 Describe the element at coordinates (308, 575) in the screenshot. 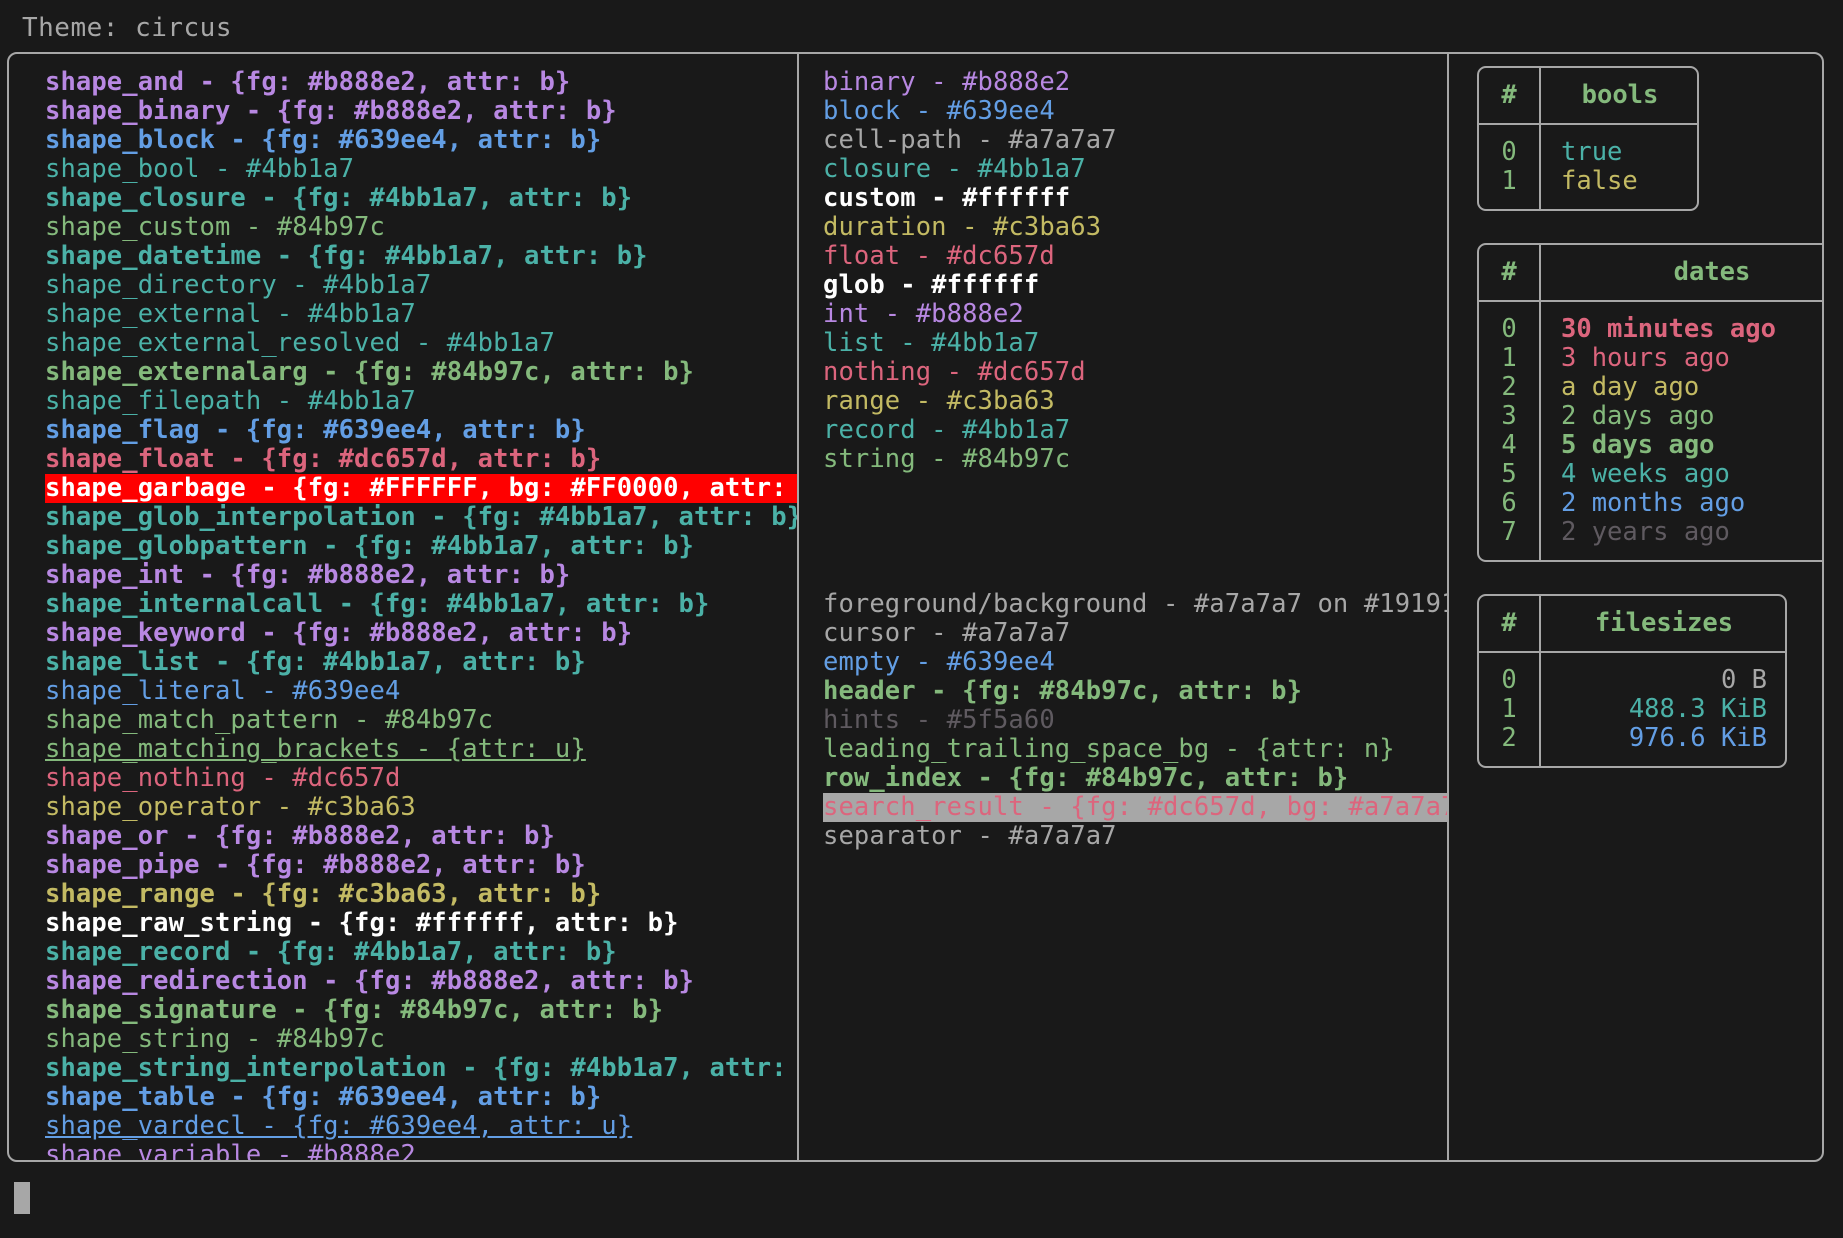

I see `left_column-line: shape_int - {fg: #b888e2, attr: b}` at that location.